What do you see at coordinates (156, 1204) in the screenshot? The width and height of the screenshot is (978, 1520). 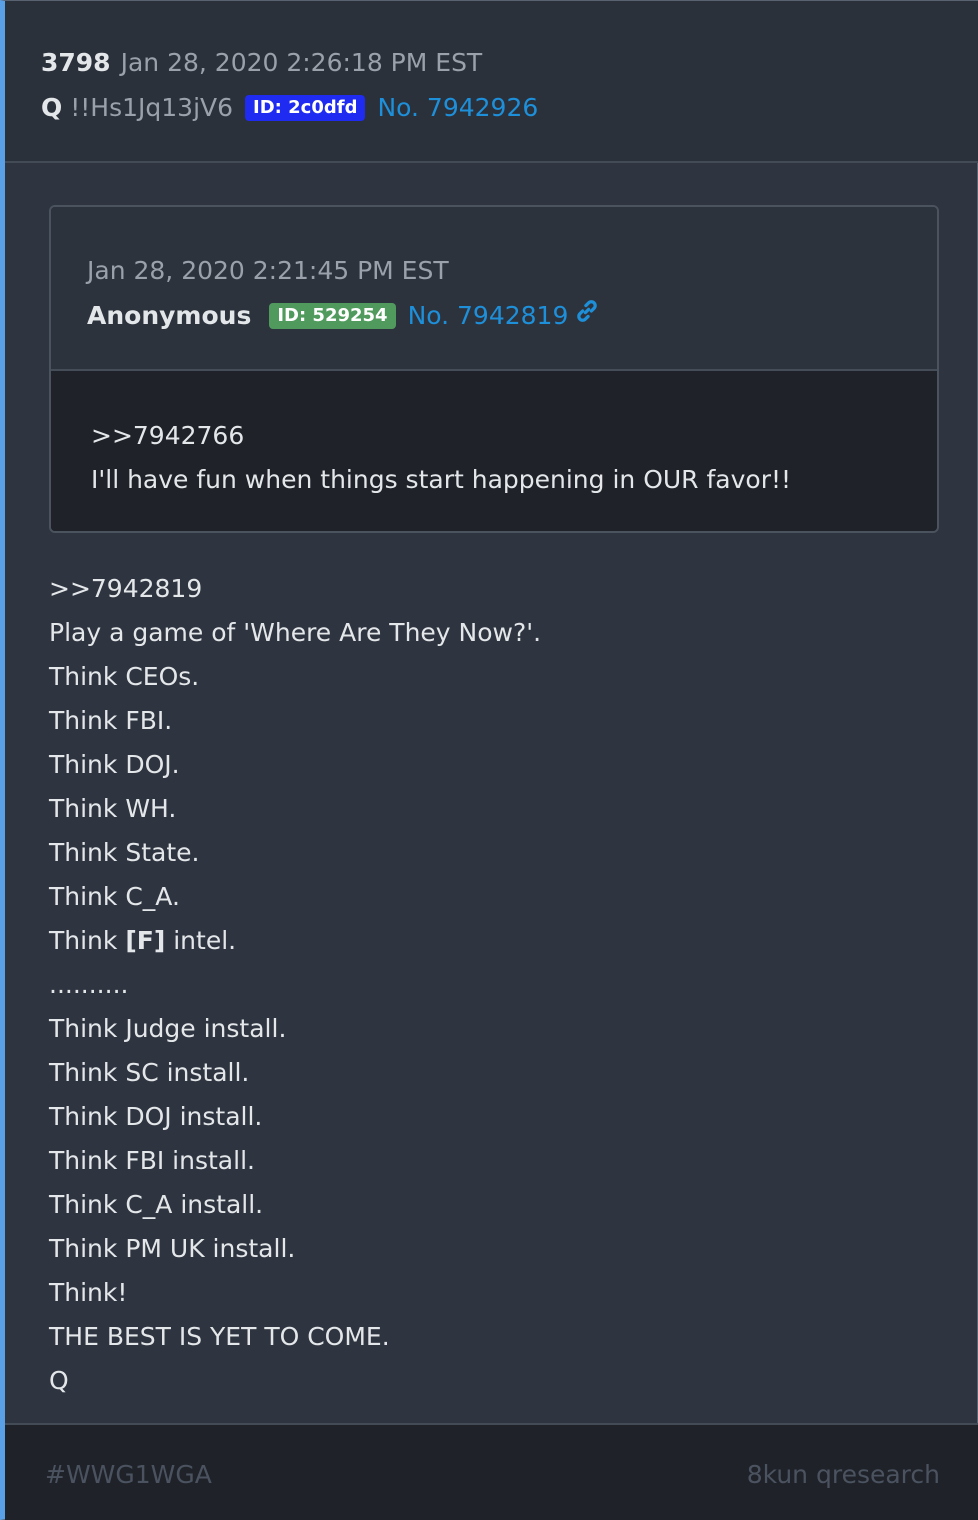 I see `post-body-line: Think C_A install.` at bounding box center [156, 1204].